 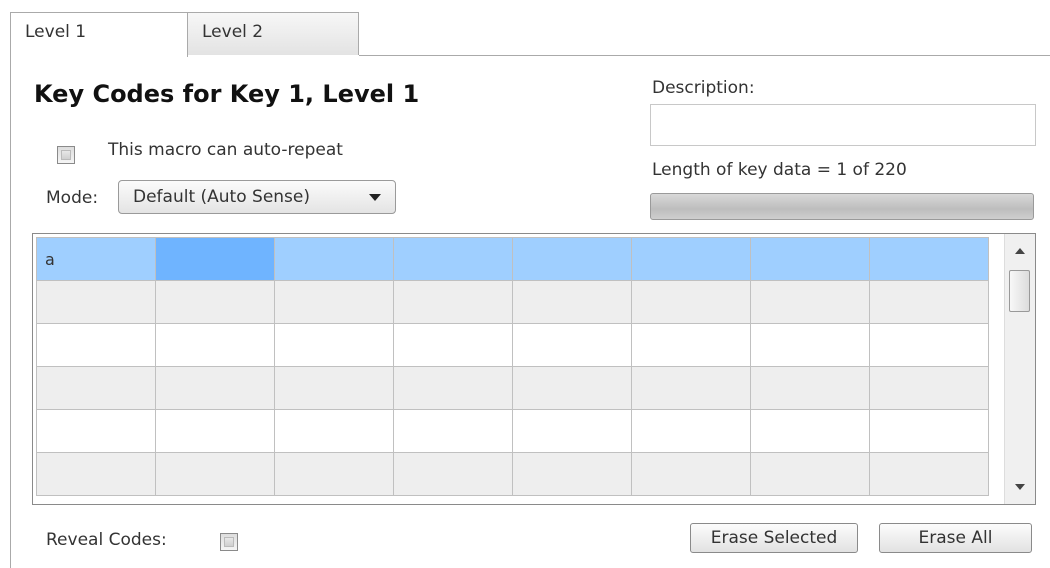 What do you see at coordinates (96, 259) in the screenshot?
I see `grid-cell: a` at bounding box center [96, 259].